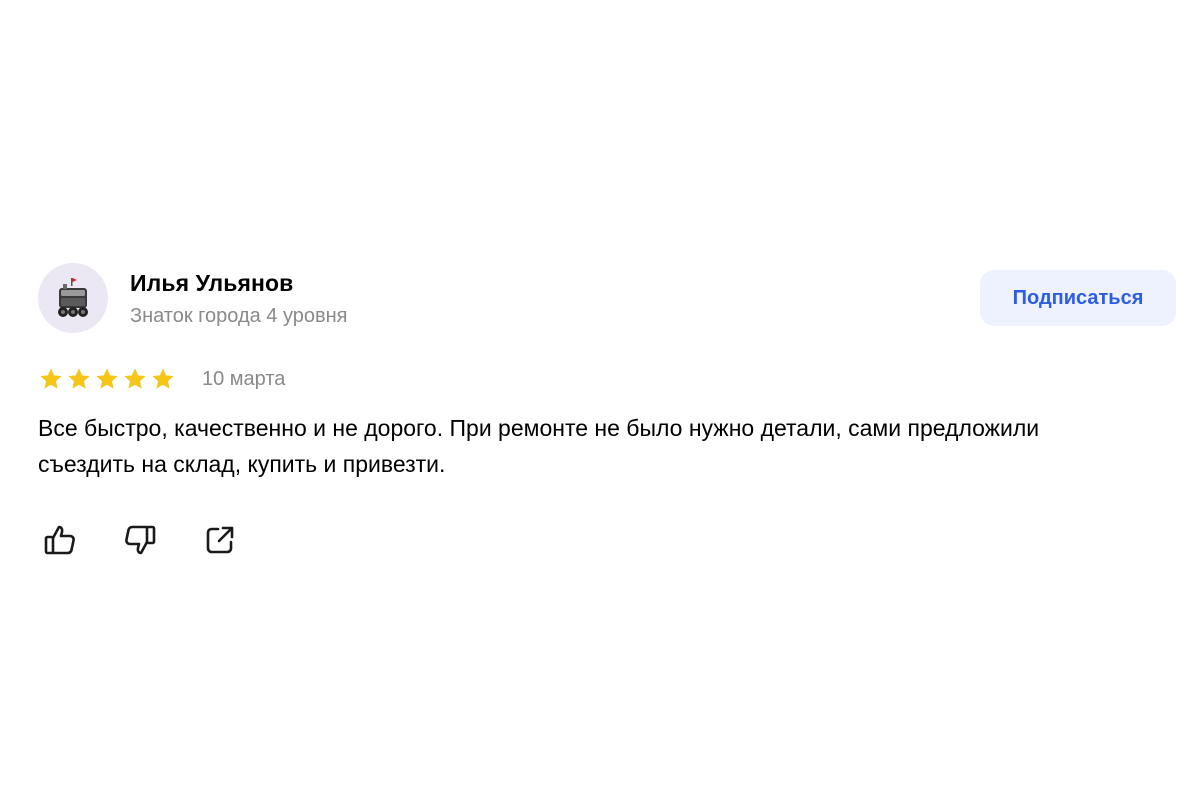  I want to click on review-date: 10 марта, so click(244, 378).